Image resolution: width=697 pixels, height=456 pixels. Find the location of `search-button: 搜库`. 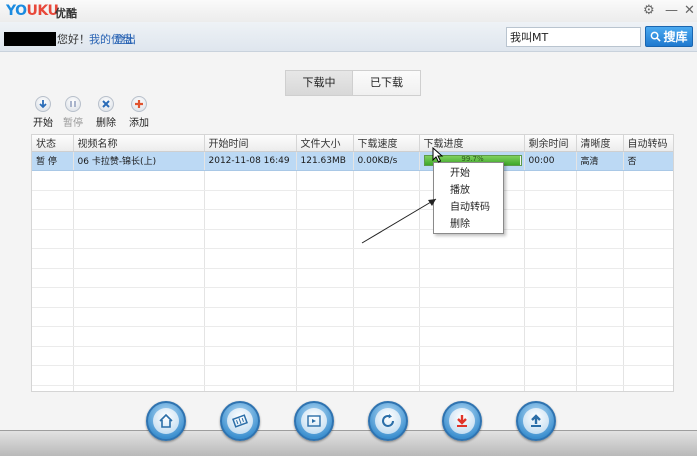

search-button: 搜库 is located at coordinates (669, 36).